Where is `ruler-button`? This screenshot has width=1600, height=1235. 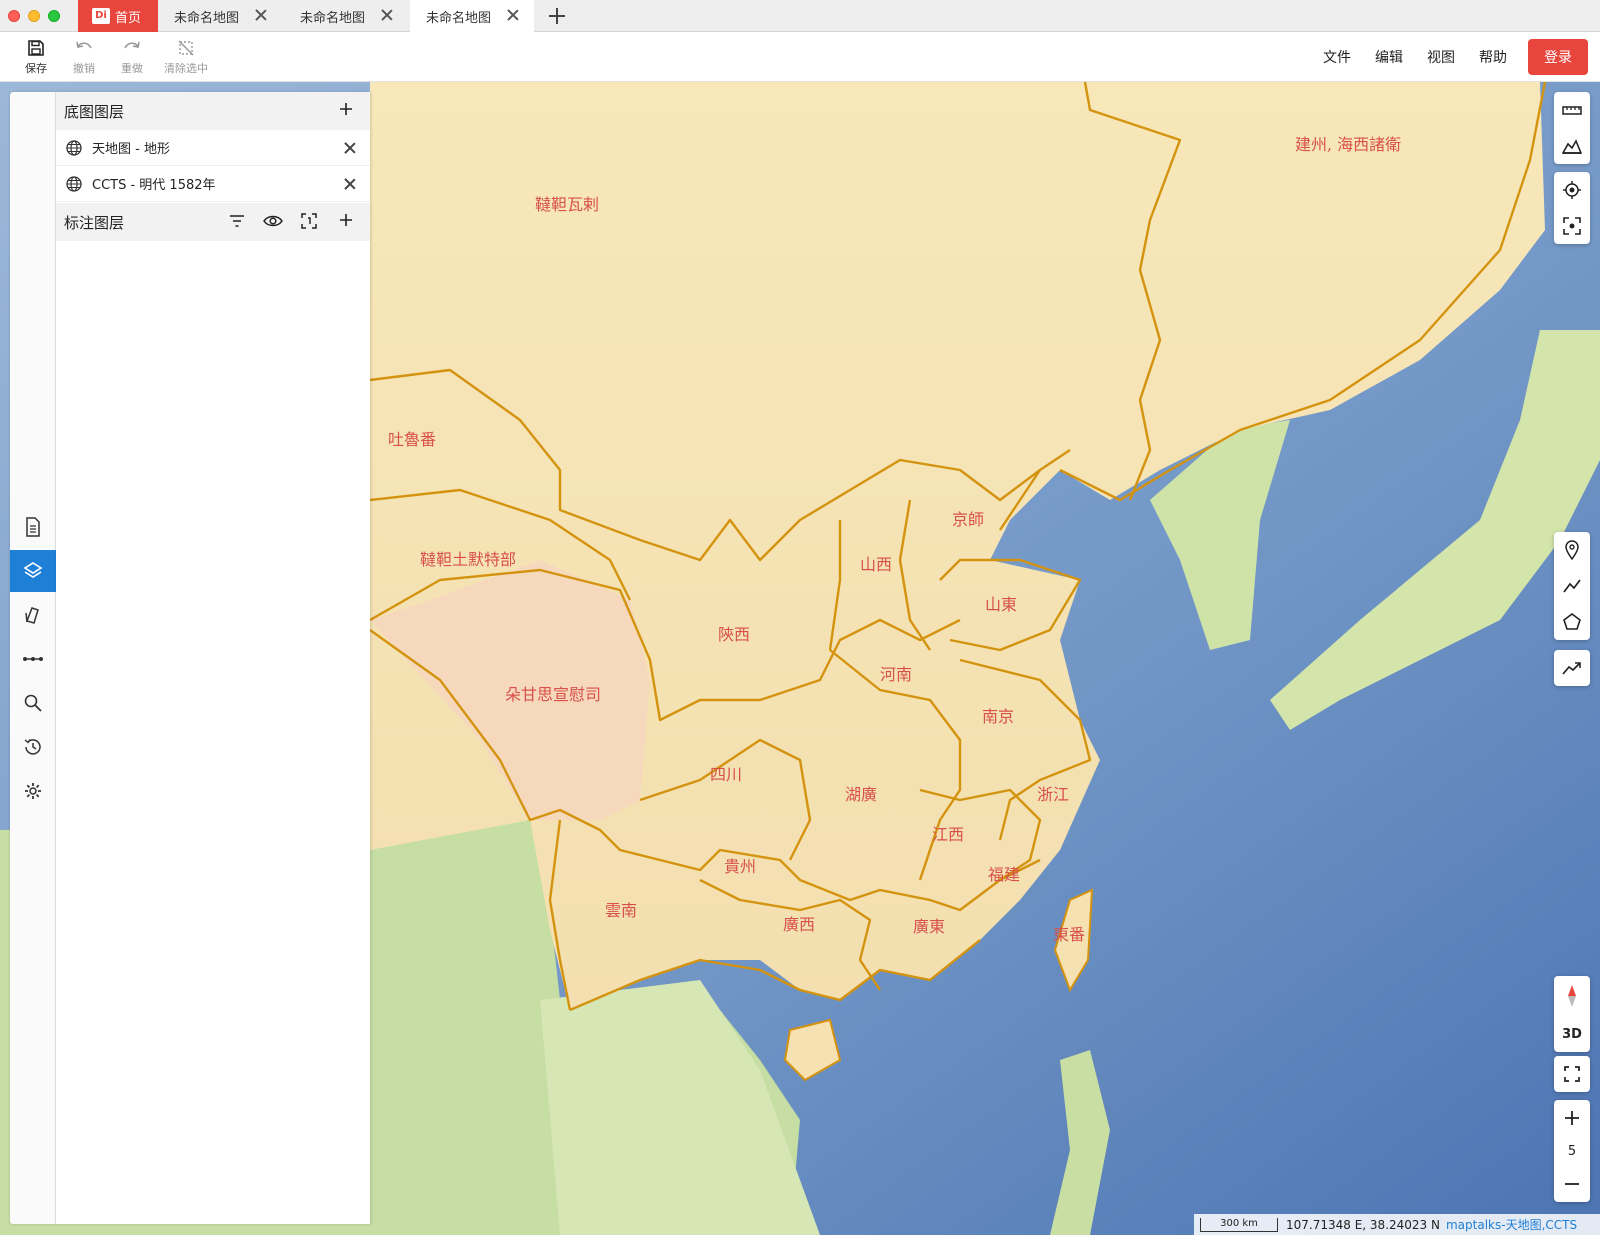 ruler-button is located at coordinates (1572, 110).